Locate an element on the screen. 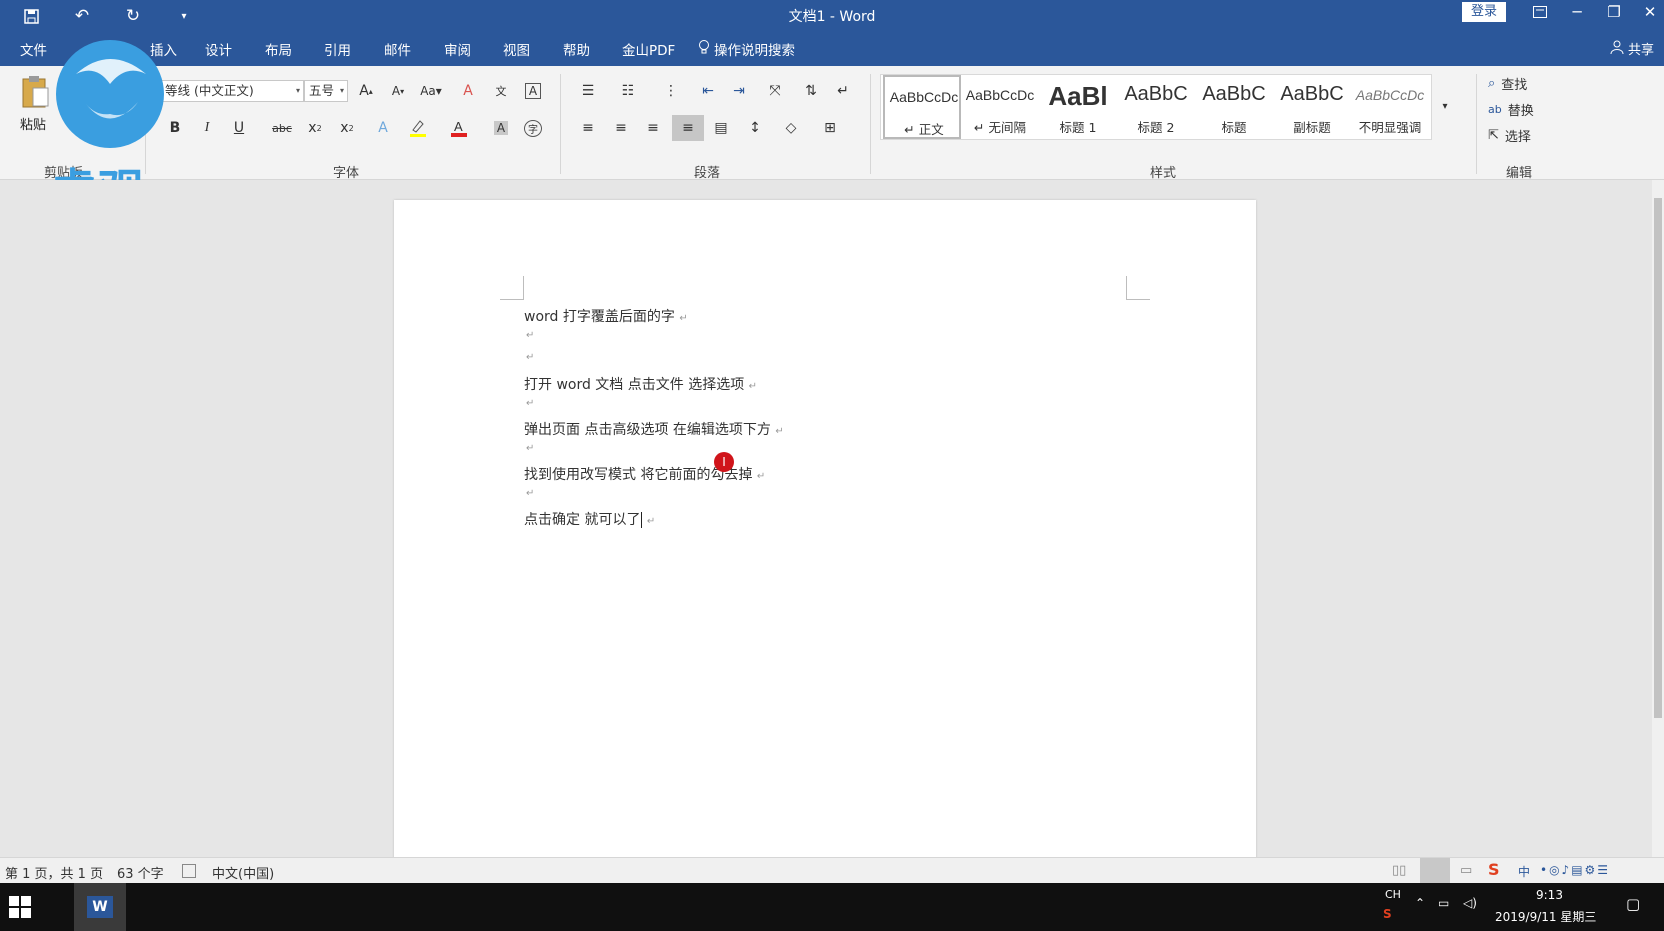  show-marks-icon: ↵ is located at coordinates (843, 91).